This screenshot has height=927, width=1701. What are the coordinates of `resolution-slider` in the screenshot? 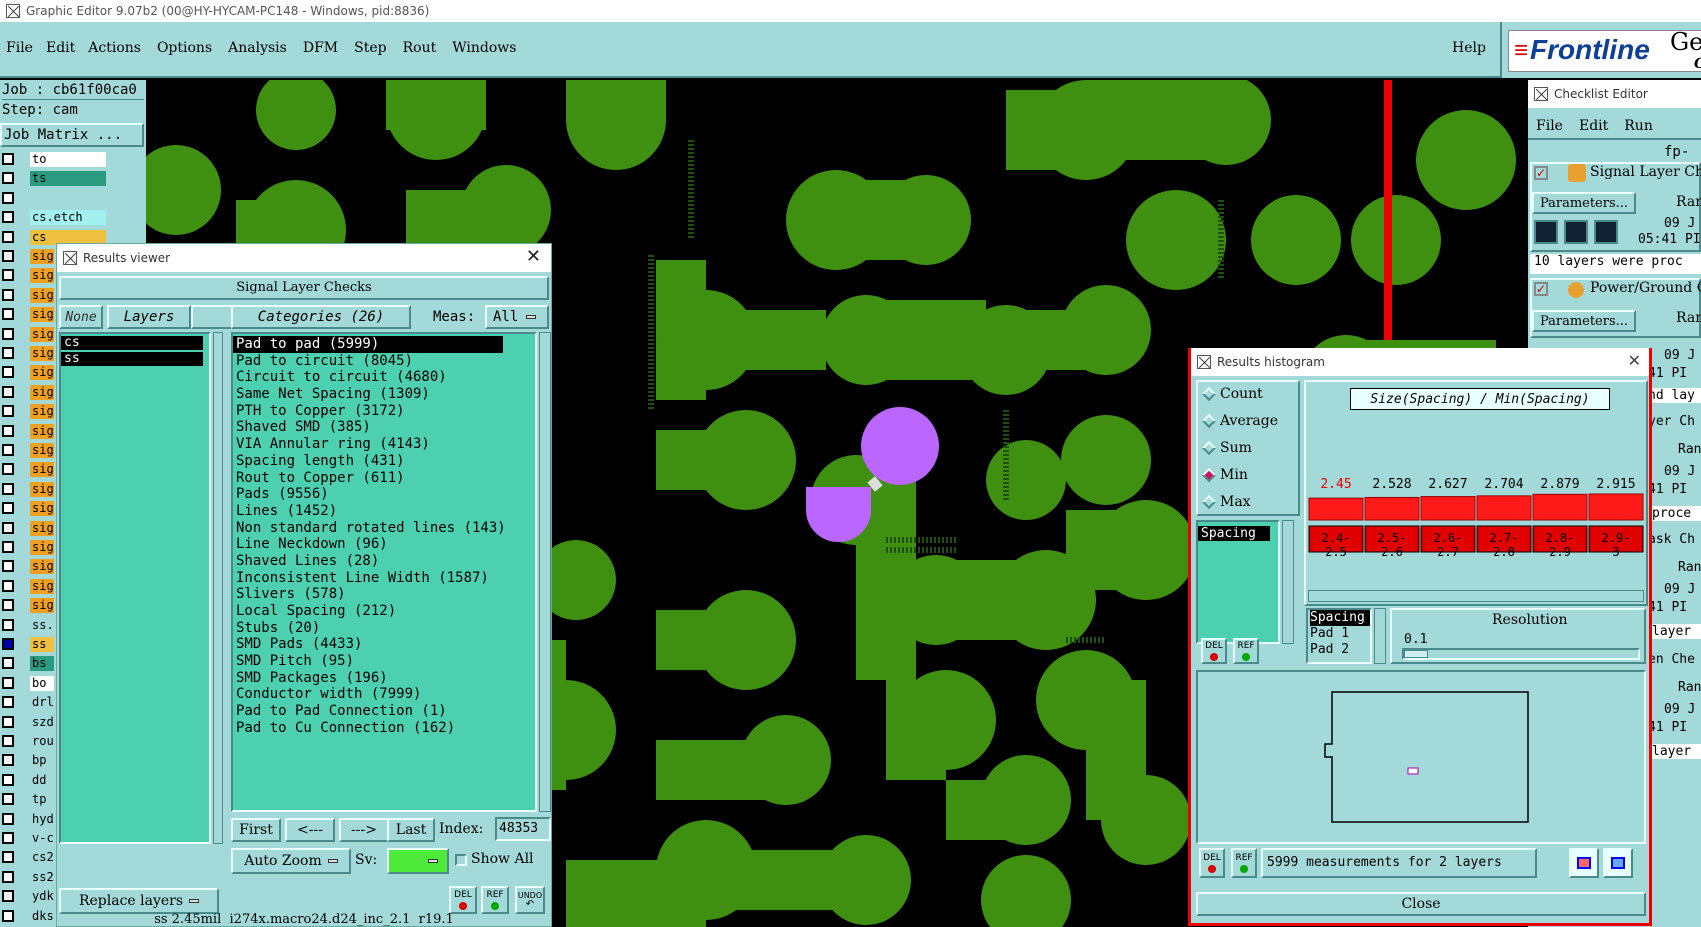 It's located at (1521, 654).